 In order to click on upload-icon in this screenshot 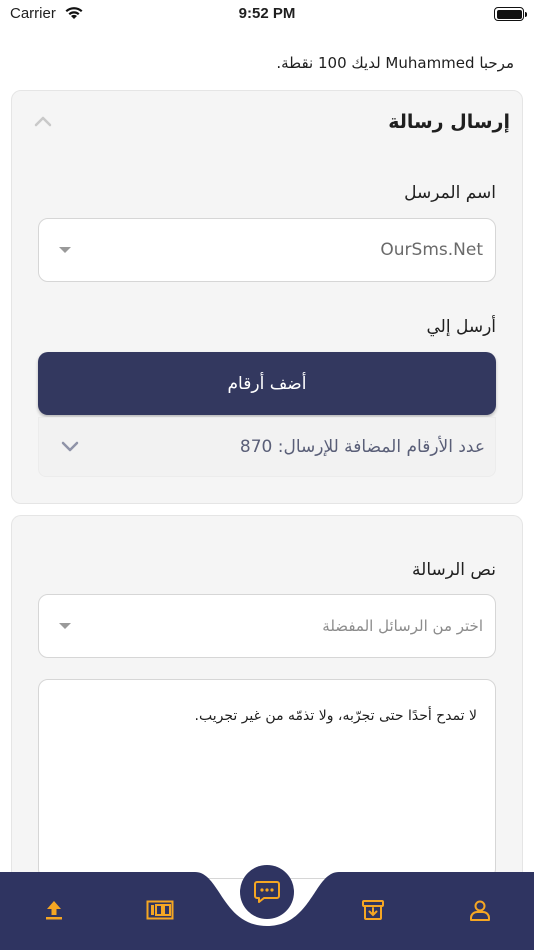, I will do `click(54, 910)`.